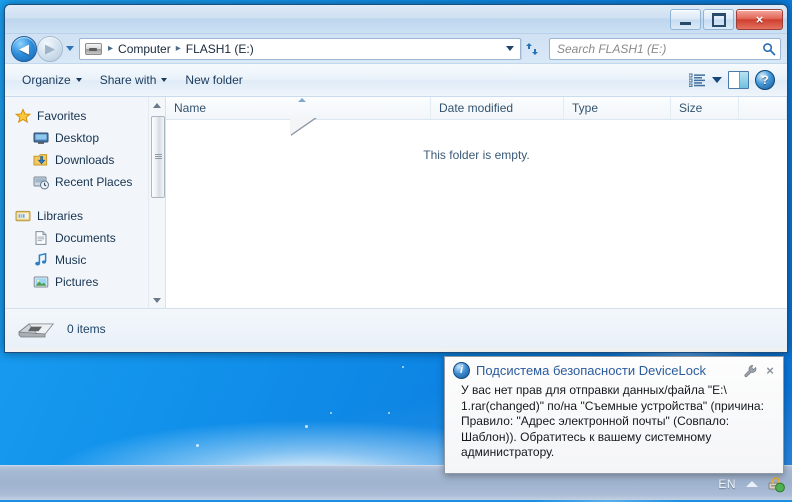  I want to click on sidebar-group-label: Libraries, so click(60, 216).